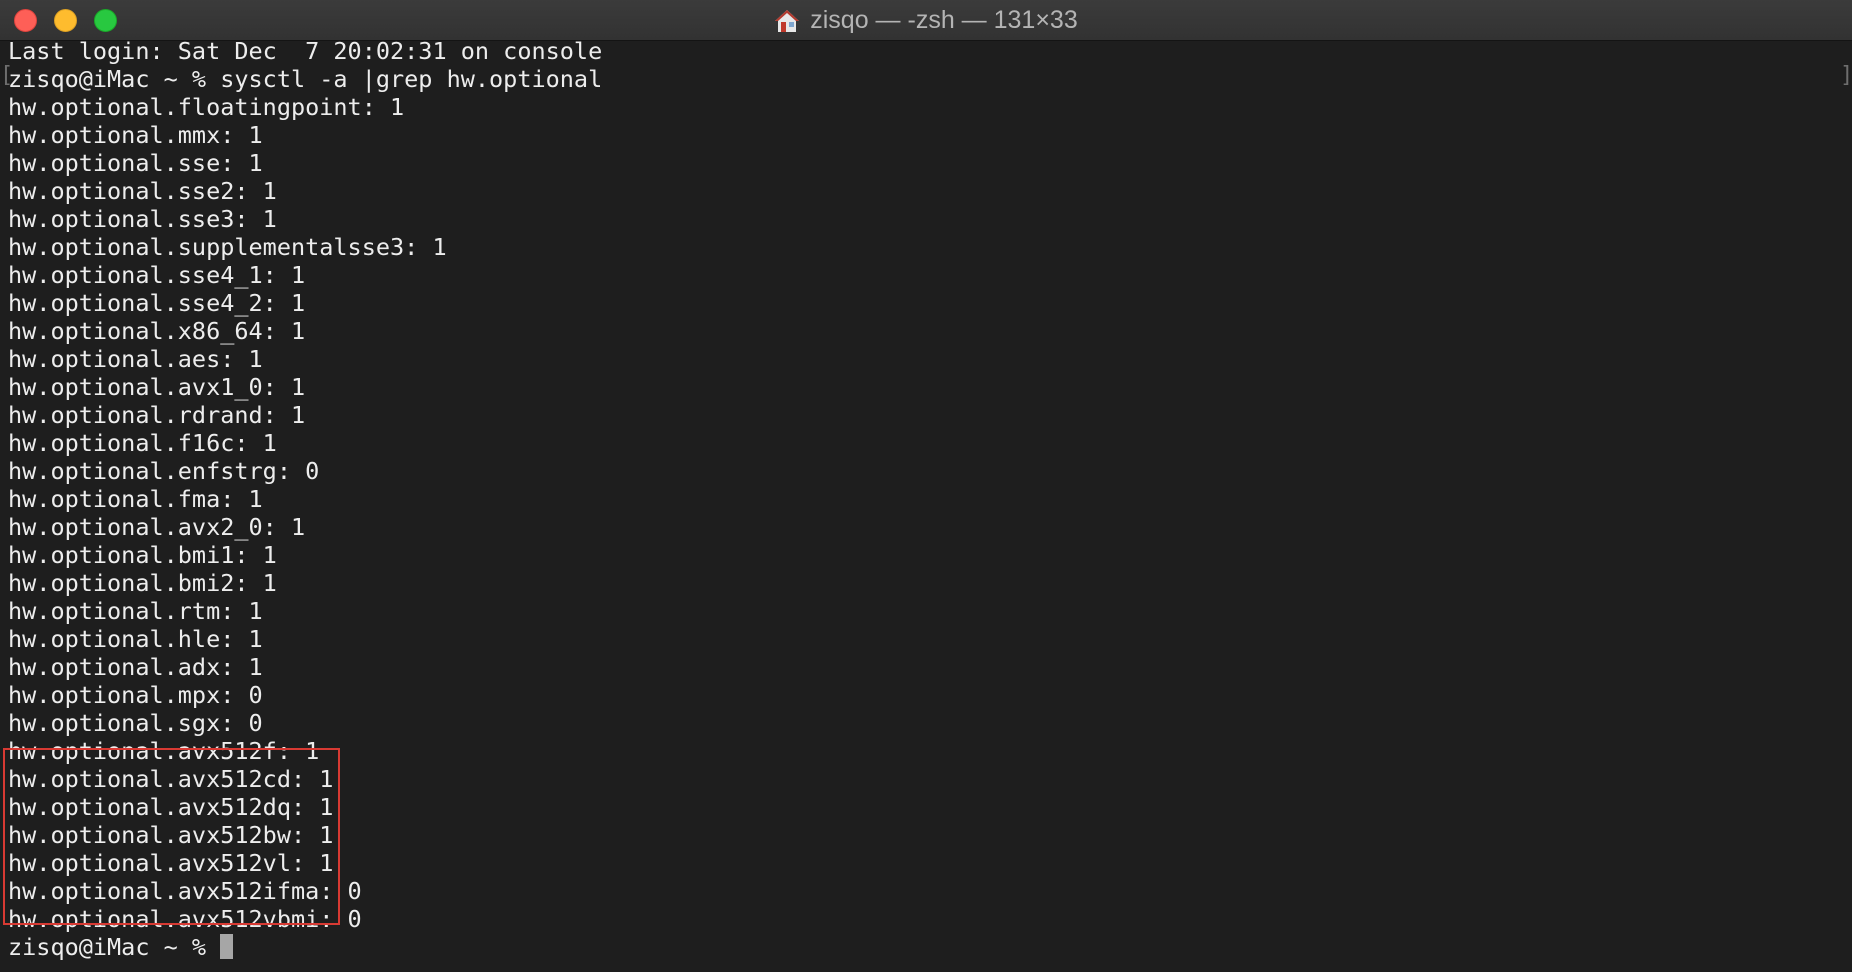 The width and height of the screenshot is (1852, 972). Describe the element at coordinates (142, 219) in the screenshot. I see `terminal-line: hw.optional.sse3: 1` at that location.